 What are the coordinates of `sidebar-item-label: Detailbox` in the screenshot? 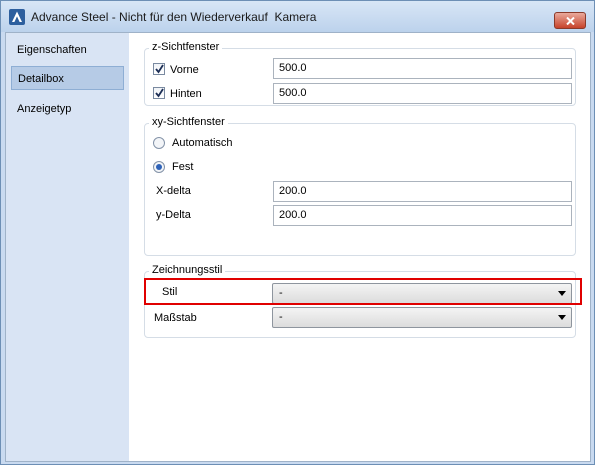 It's located at (41, 79).